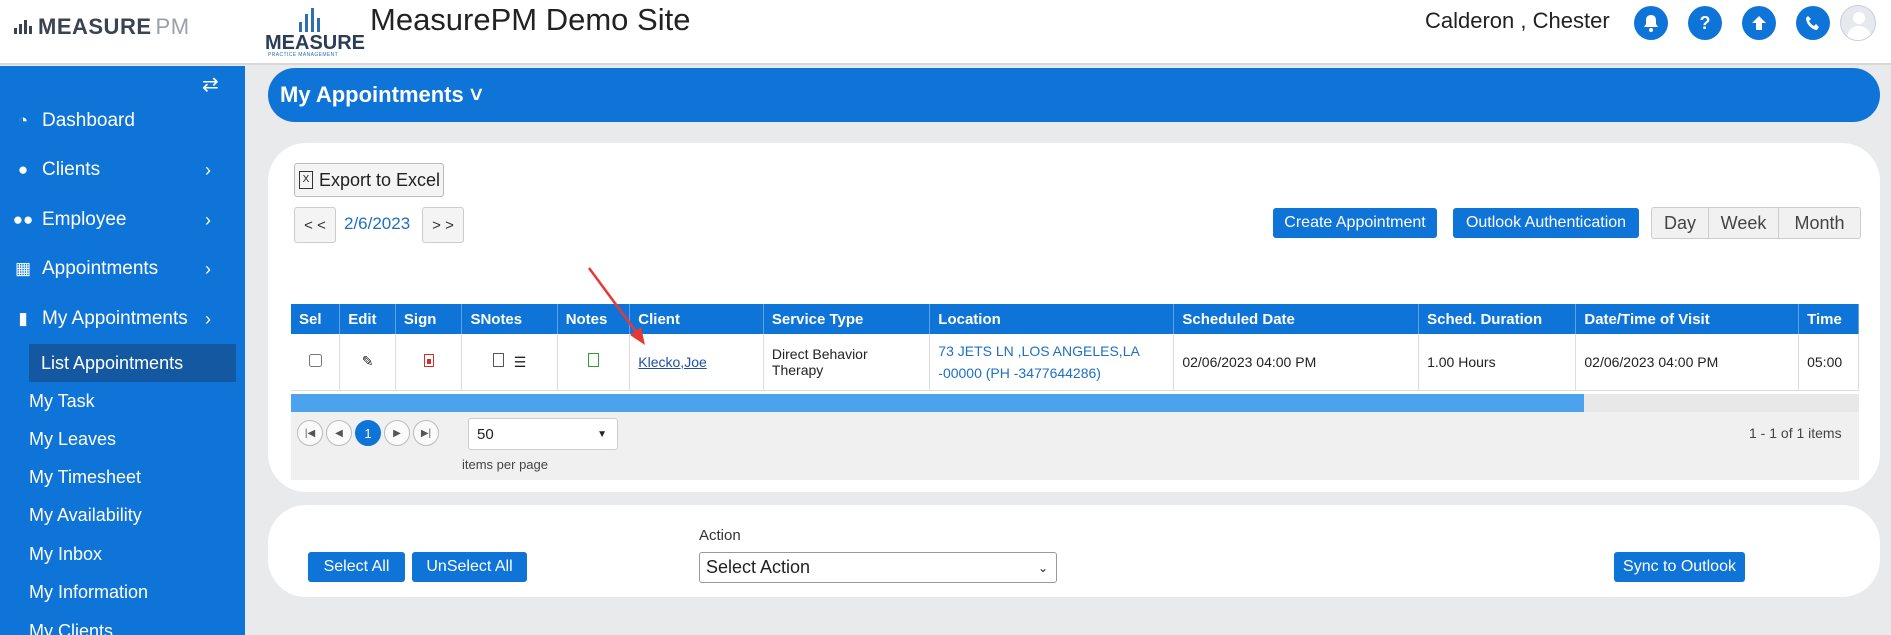  Describe the element at coordinates (1679, 567) in the screenshot. I see `sync-outlook-button: Sync to Outlook` at that location.